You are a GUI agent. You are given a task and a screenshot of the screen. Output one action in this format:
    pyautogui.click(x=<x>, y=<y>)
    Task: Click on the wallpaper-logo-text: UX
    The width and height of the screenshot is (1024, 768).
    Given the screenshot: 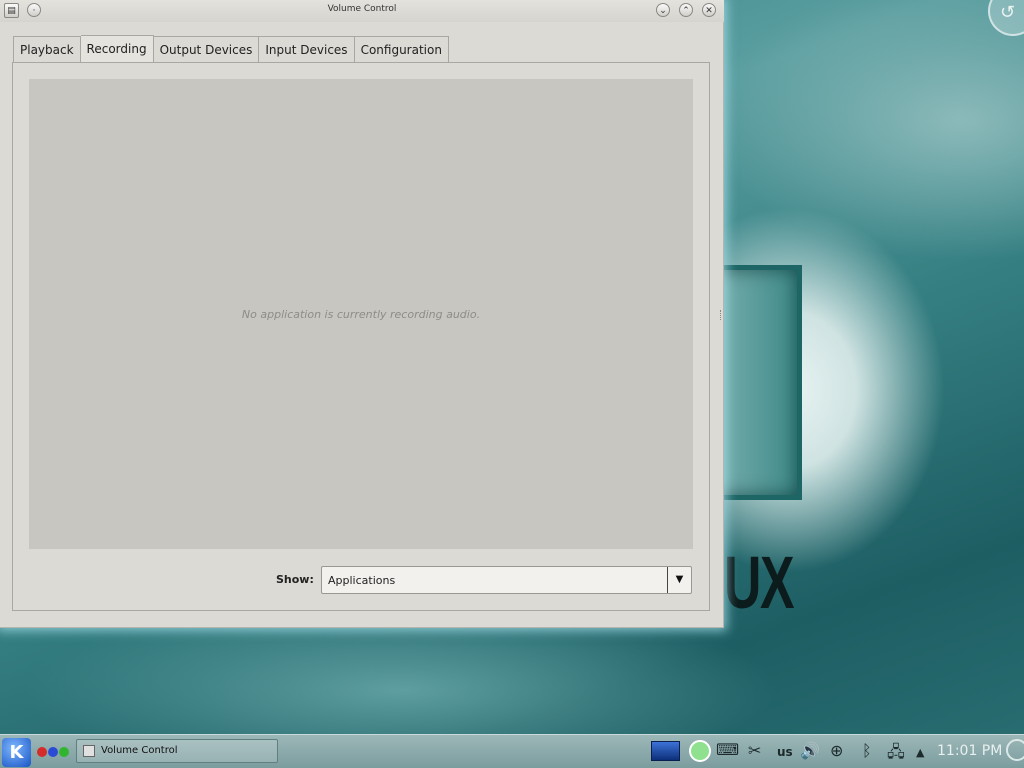 What is the action you would take?
    pyautogui.click(x=759, y=582)
    